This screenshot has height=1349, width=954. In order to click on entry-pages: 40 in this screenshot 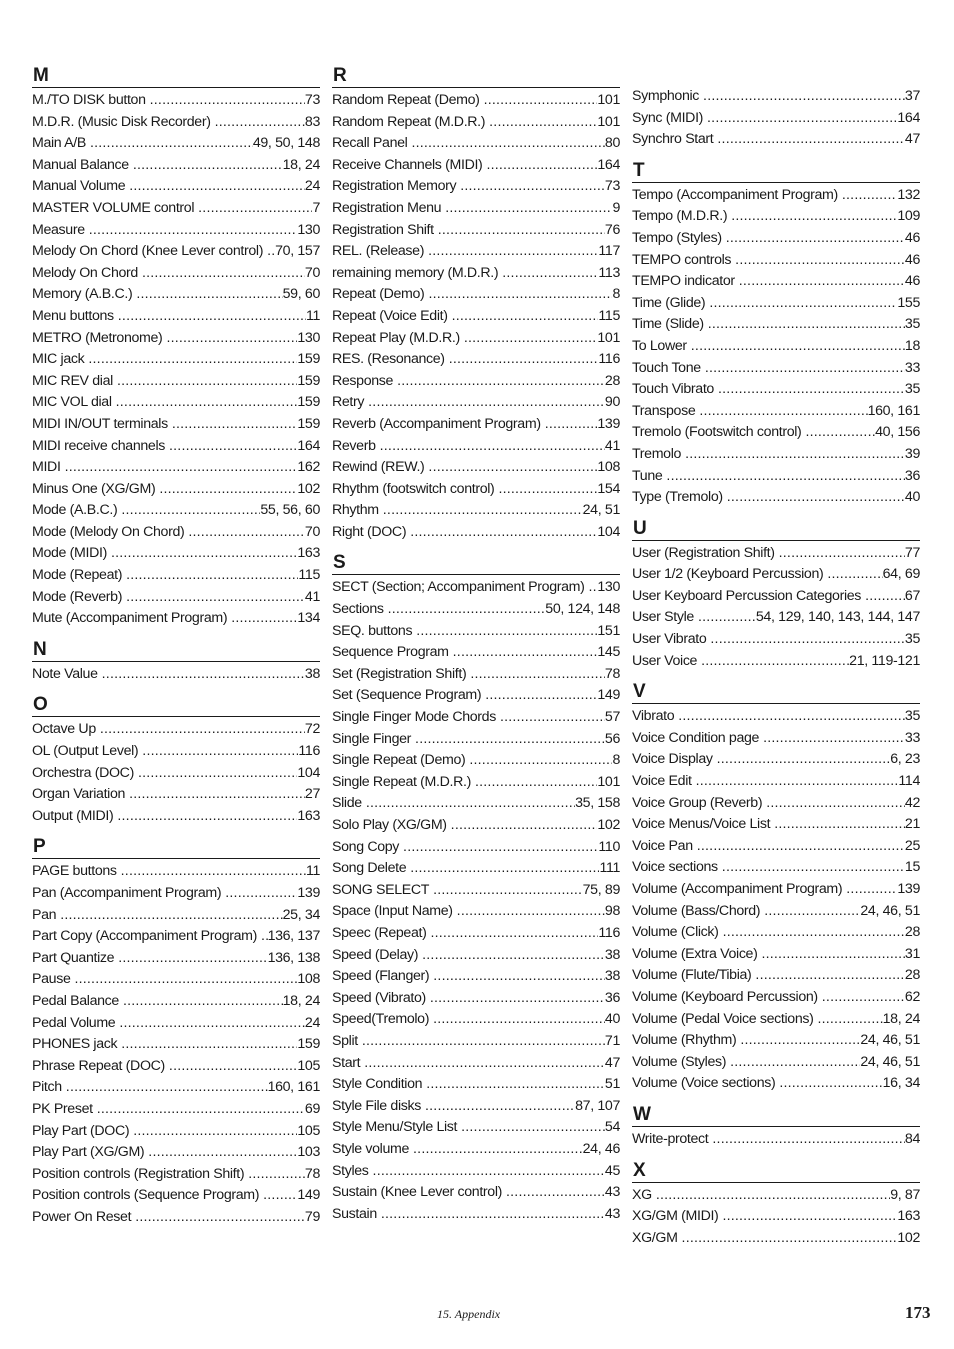, I will do `click(912, 497)`.